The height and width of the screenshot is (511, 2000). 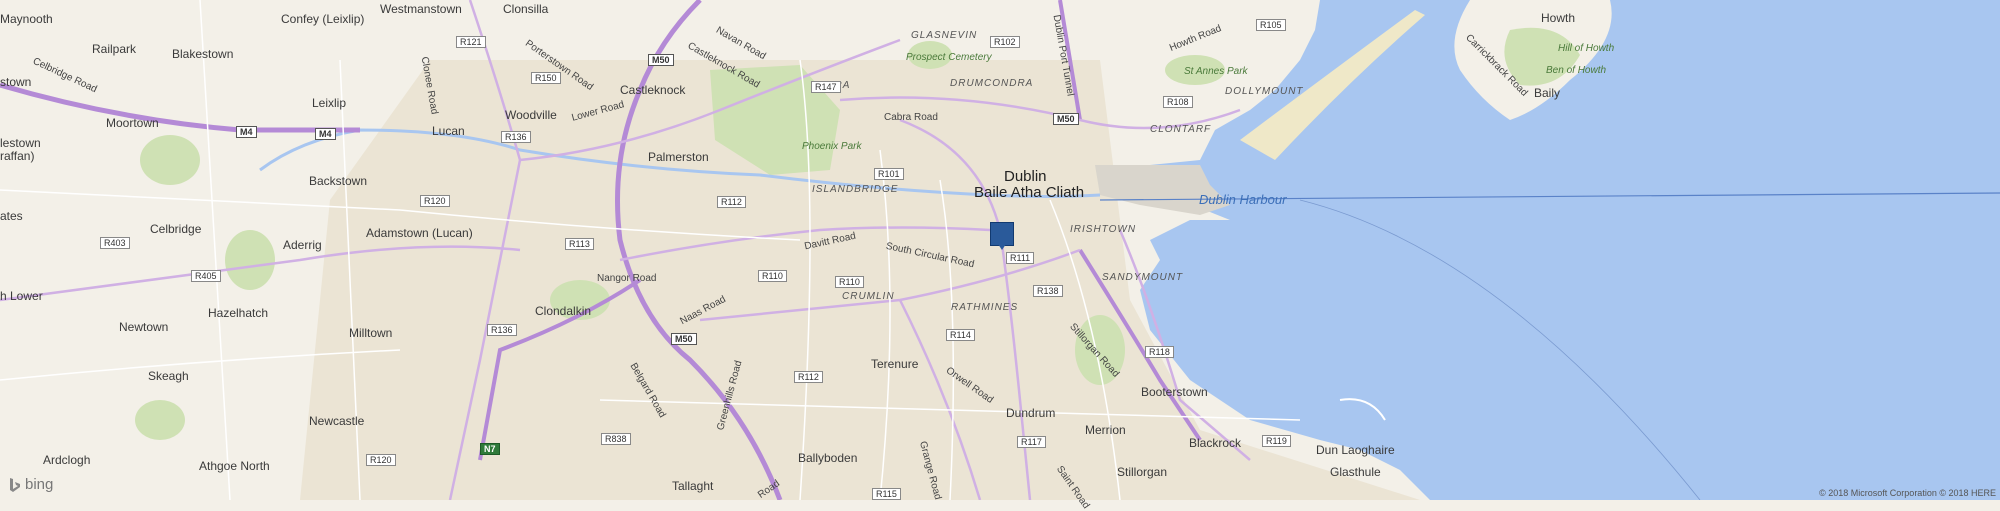 What do you see at coordinates (653, 90) in the screenshot?
I see `town-label: Castleknock` at bounding box center [653, 90].